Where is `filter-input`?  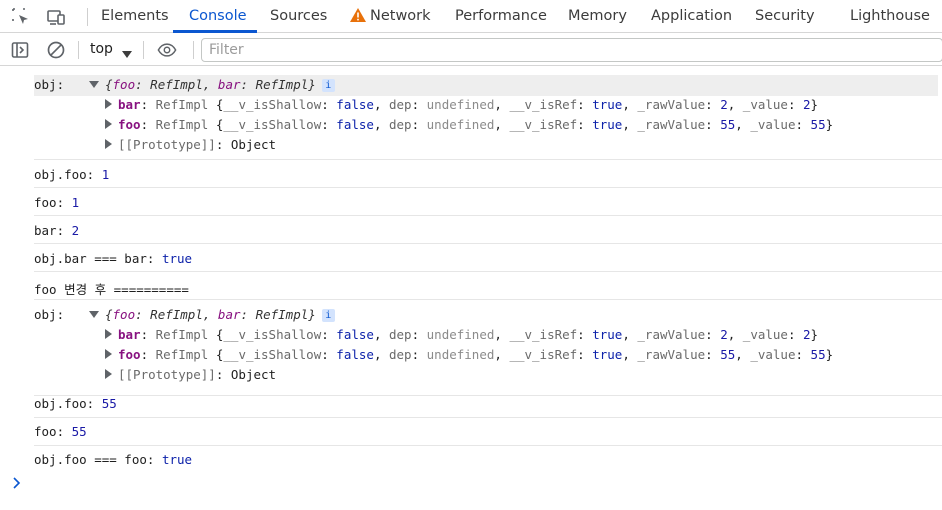 filter-input is located at coordinates (571, 50).